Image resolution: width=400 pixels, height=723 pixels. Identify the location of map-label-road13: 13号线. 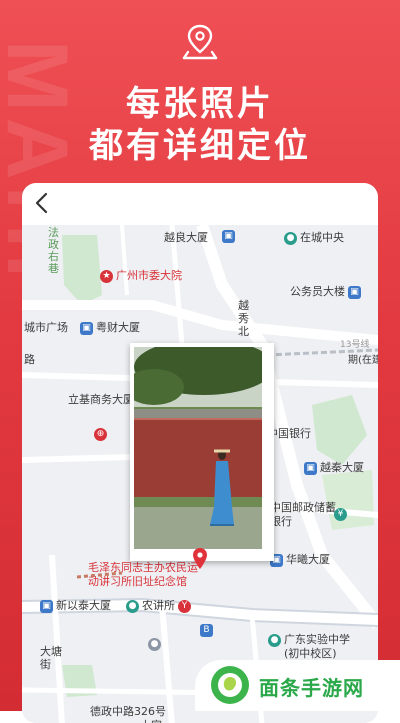
(355, 345).